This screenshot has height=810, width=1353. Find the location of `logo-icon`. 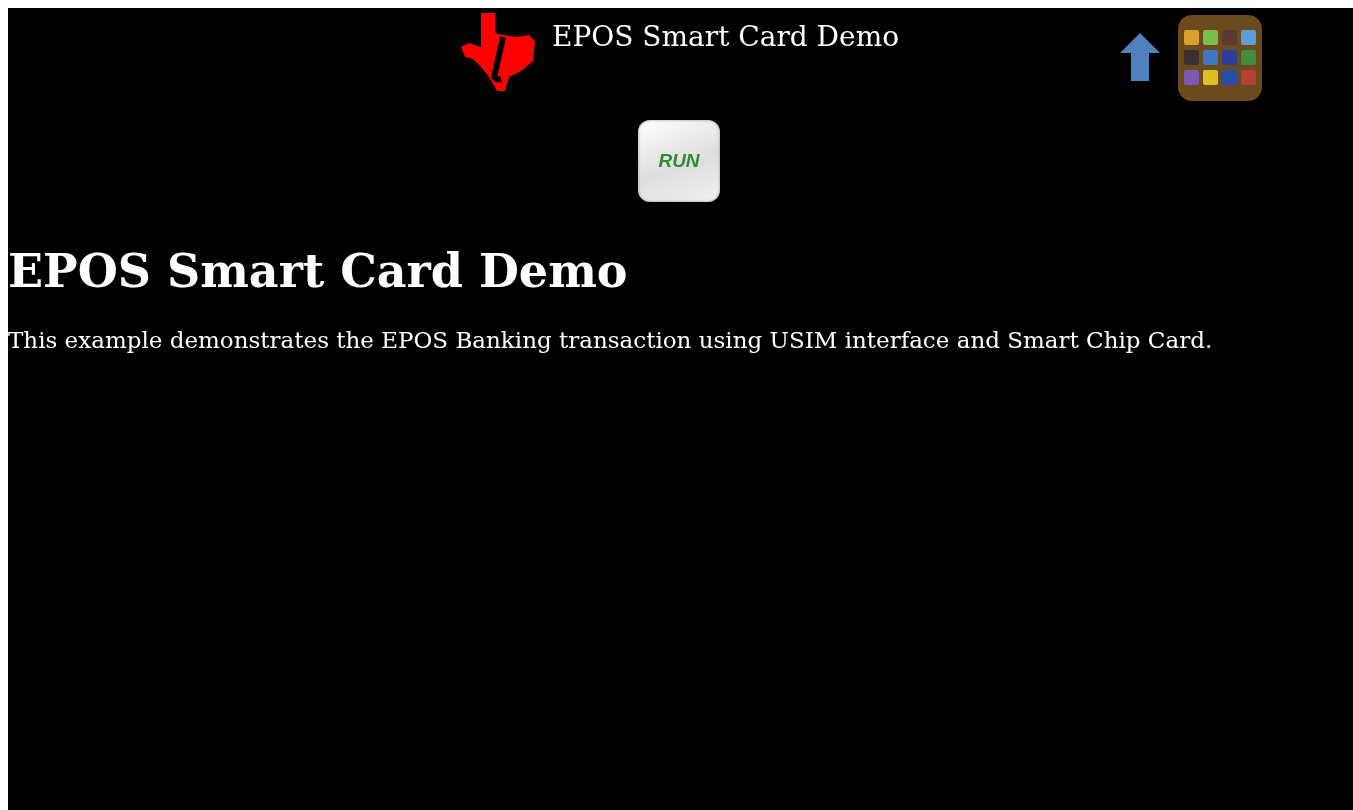

logo-icon is located at coordinates (498, 52).